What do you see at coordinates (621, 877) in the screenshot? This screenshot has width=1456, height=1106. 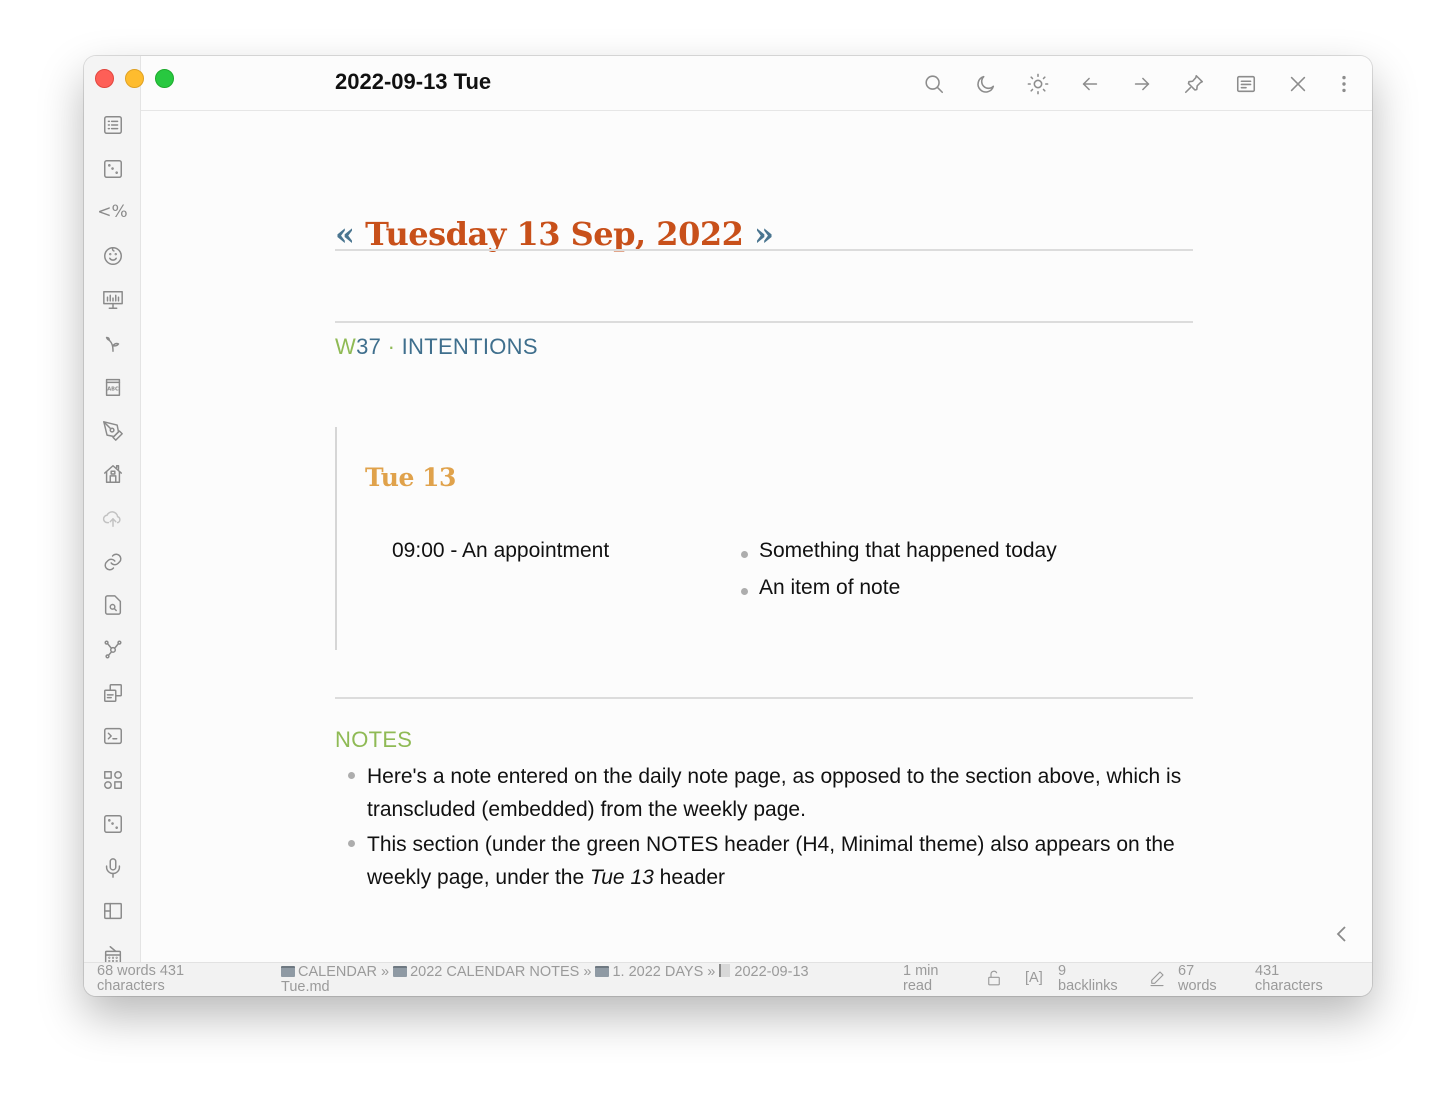 I see `italic-text: Tue 13` at bounding box center [621, 877].